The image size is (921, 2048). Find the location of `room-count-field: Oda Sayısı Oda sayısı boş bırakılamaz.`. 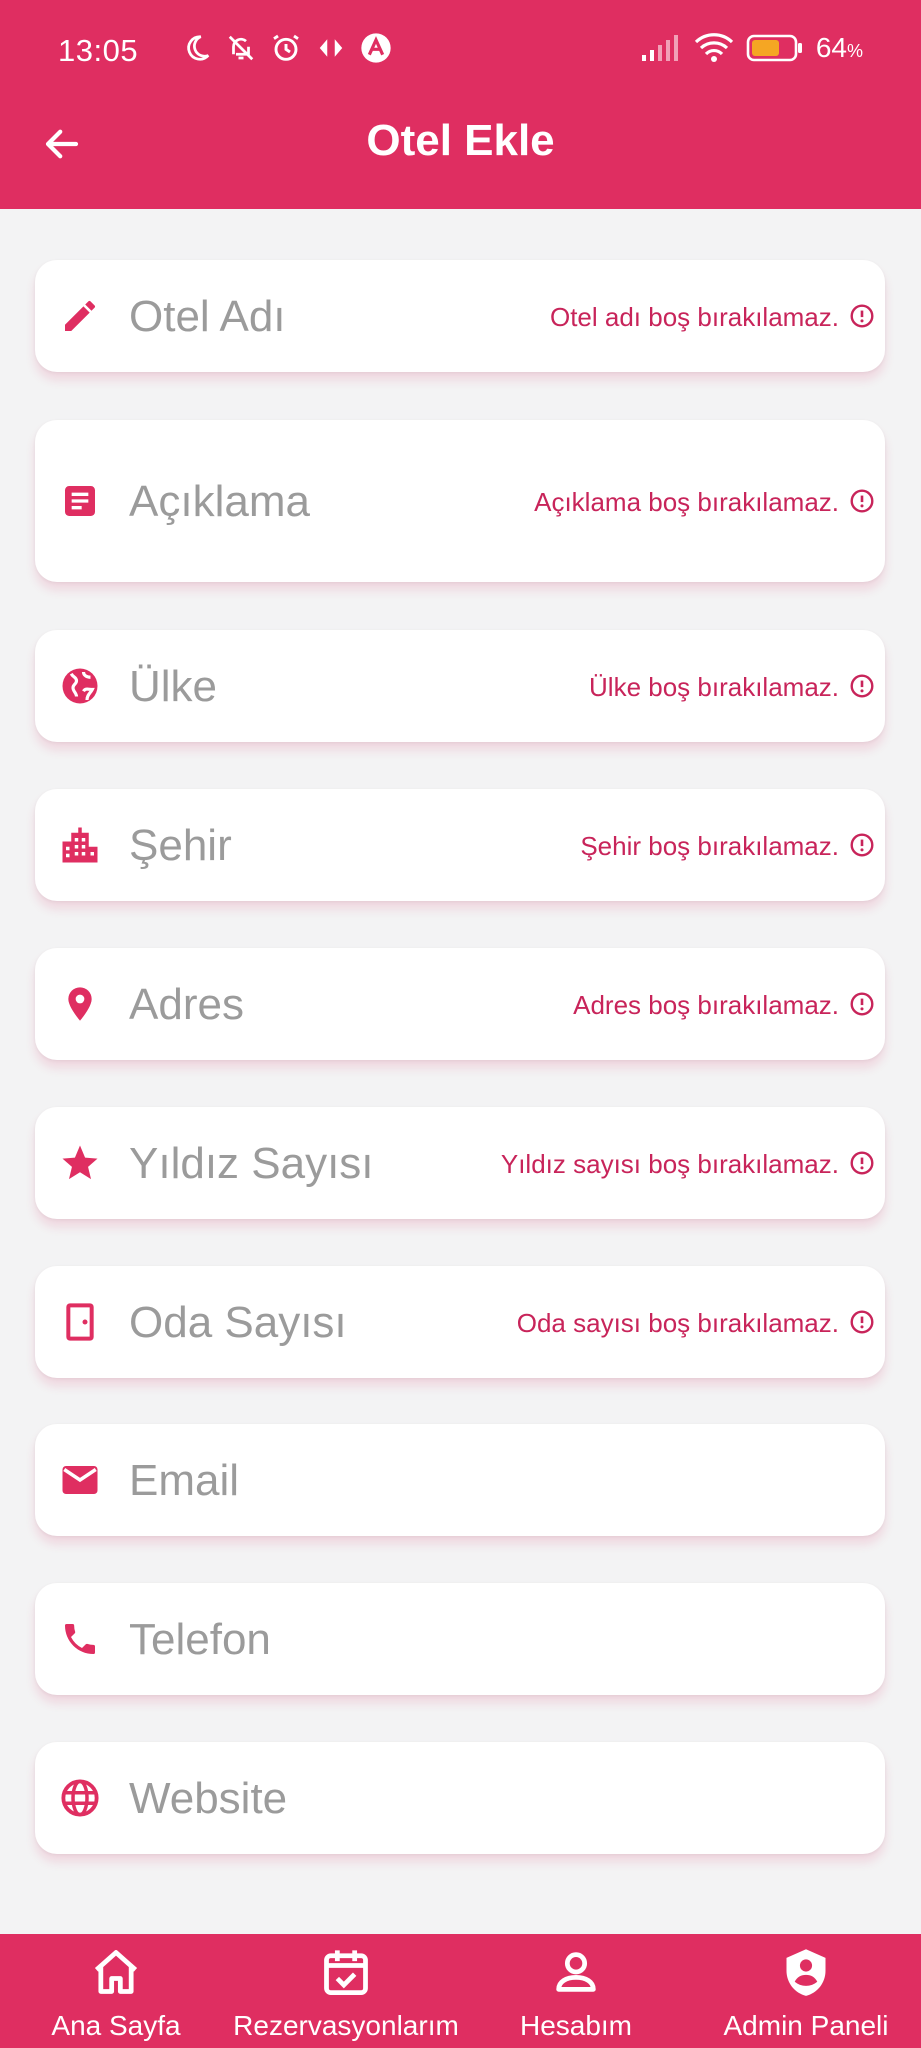

room-count-field: Oda Sayısı Oda sayısı boş bırakılamaz. is located at coordinates (460, 1322).